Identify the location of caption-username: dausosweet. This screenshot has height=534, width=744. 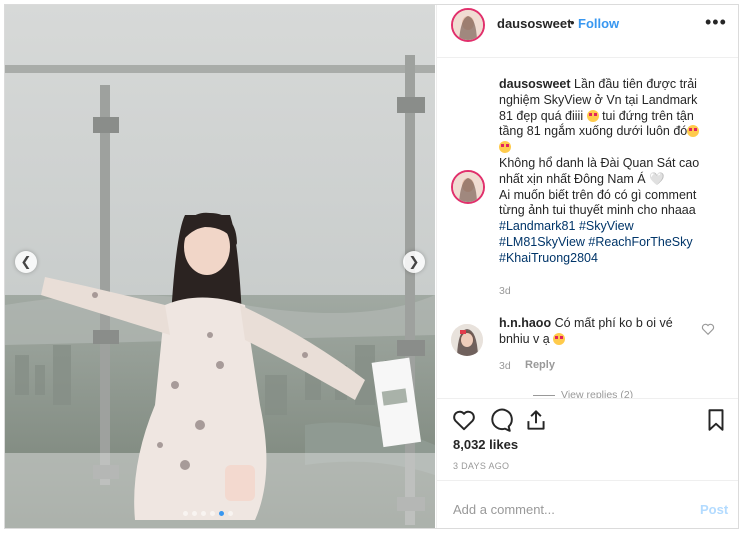
(535, 84).